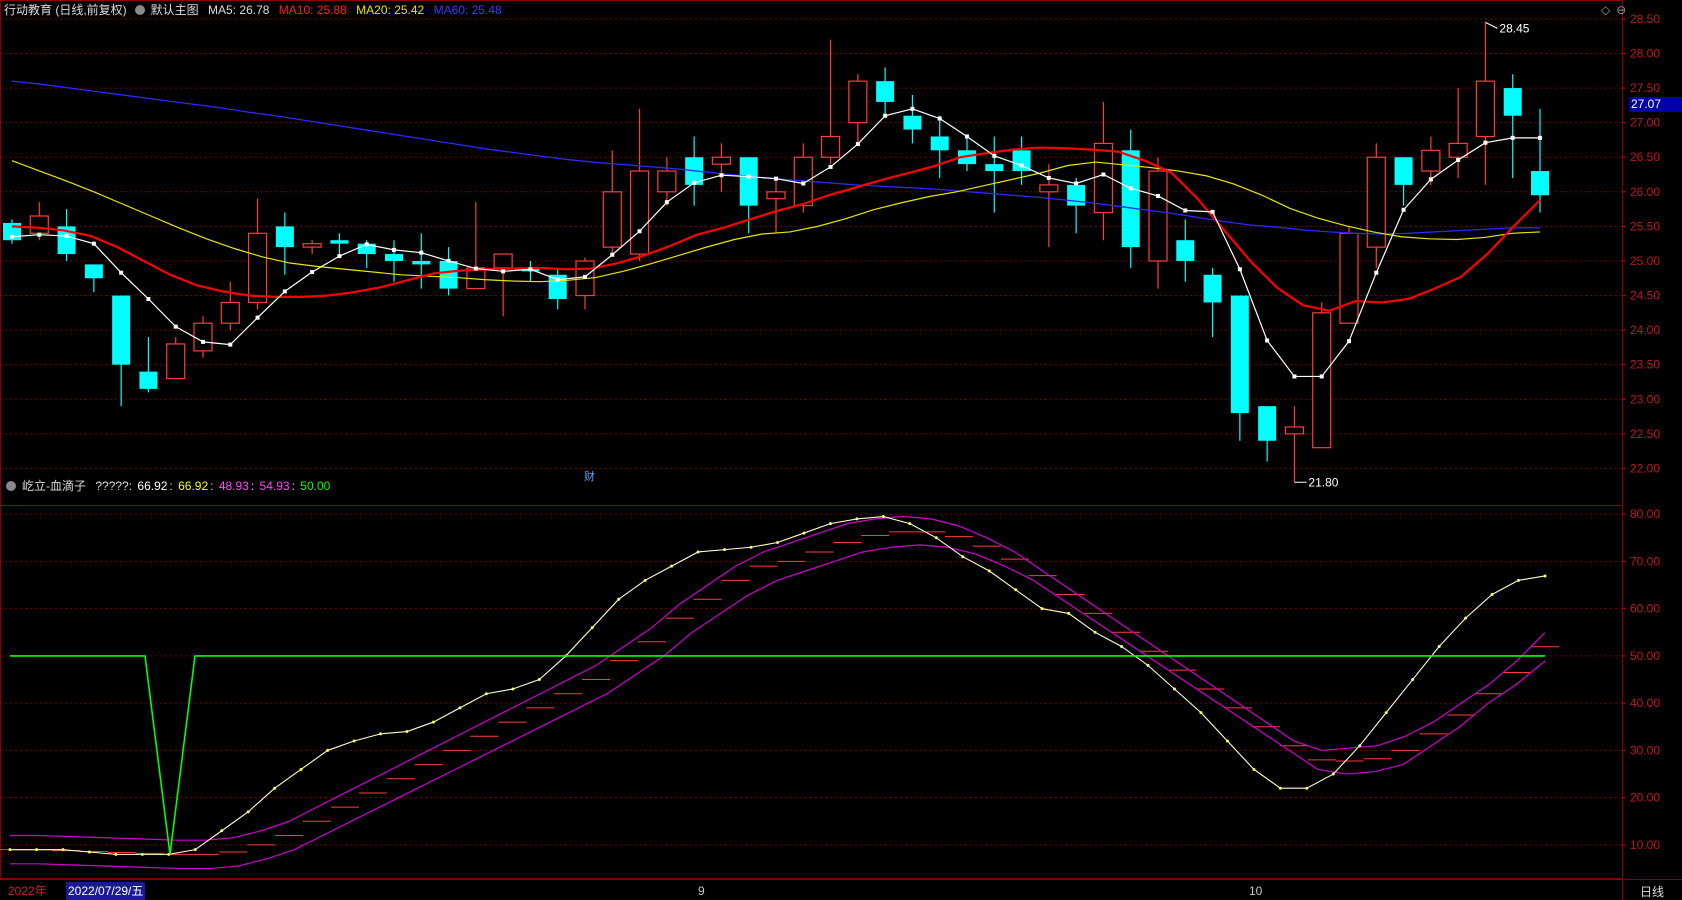 The image size is (1682, 900). Describe the element at coordinates (331, 10) in the screenshot. I see `ma10-value: 25.88` at that location.